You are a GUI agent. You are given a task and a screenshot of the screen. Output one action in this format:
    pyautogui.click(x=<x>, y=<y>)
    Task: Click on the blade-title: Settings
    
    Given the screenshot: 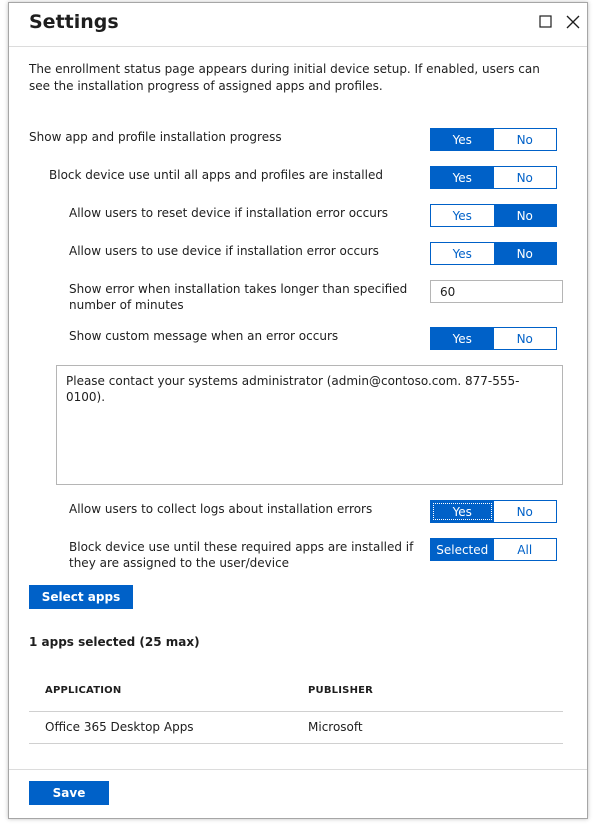 What is the action you would take?
    pyautogui.click(x=74, y=22)
    